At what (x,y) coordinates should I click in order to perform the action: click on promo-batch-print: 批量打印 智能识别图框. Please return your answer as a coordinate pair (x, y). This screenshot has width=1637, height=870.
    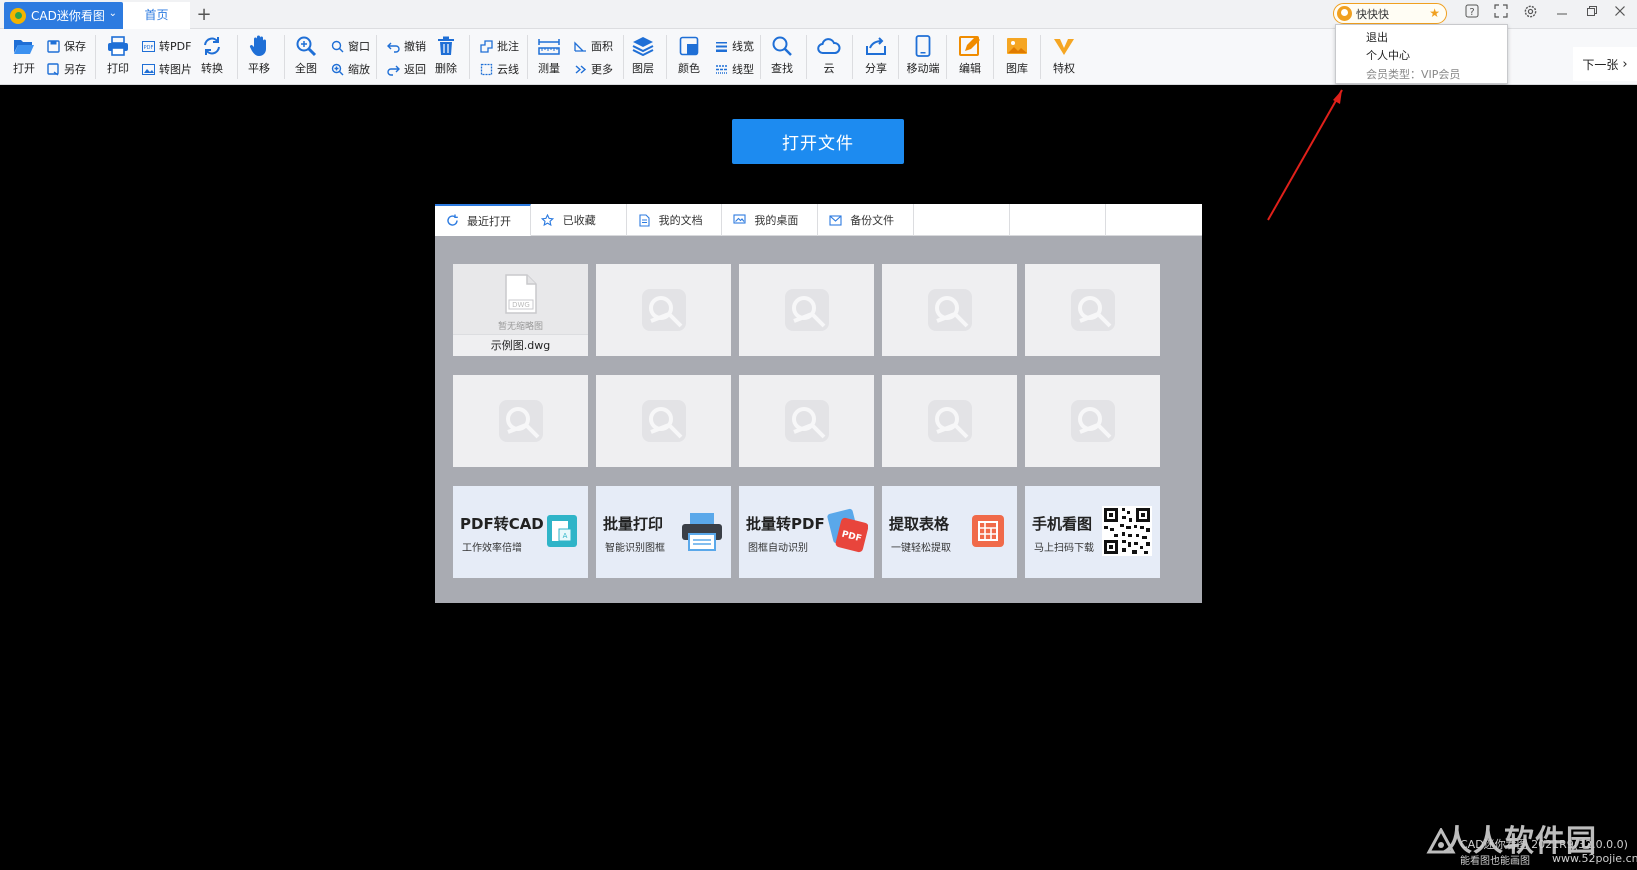
    Looking at the image, I should click on (663, 532).